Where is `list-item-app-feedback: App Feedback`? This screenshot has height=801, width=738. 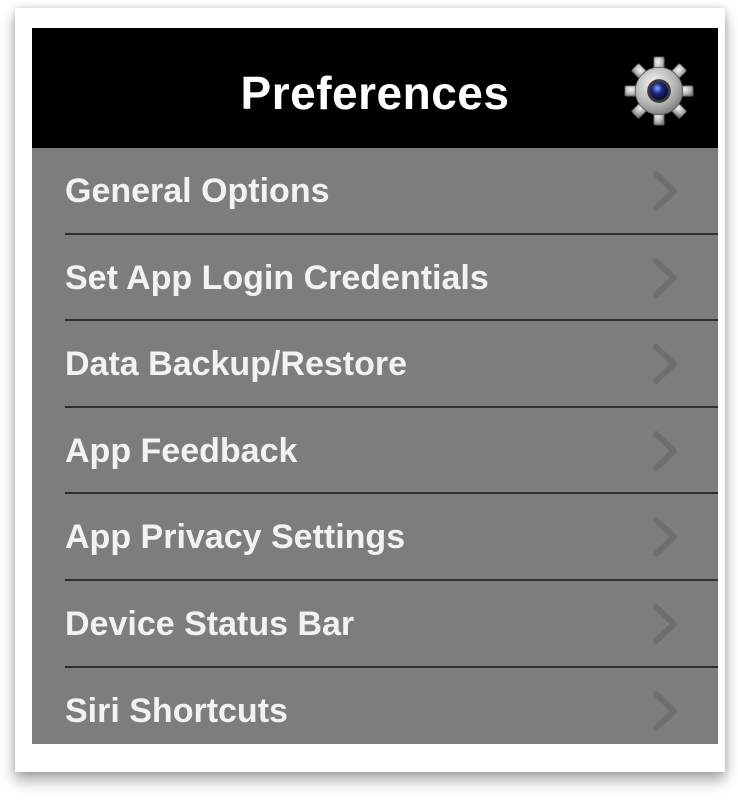 list-item-app-feedback: App Feedback is located at coordinates (375, 451).